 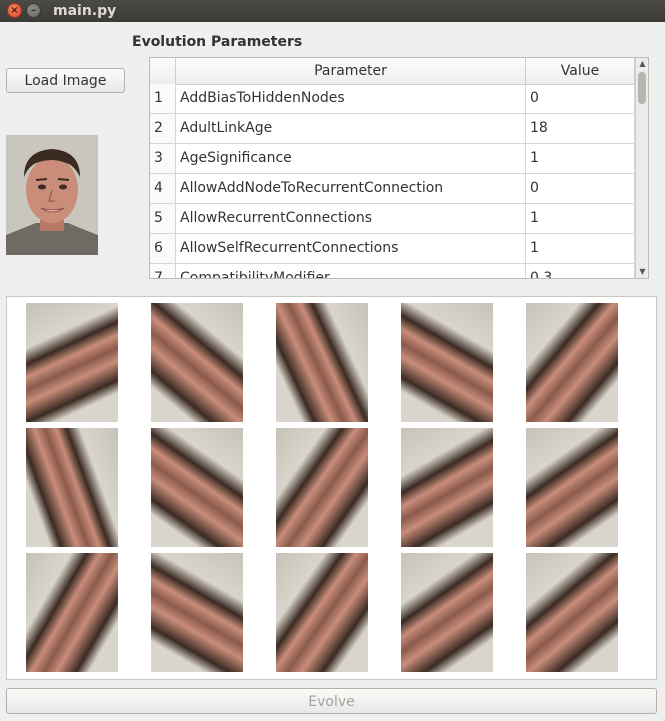 What do you see at coordinates (351, 218) in the screenshot?
I see `parameter-name-cell: AllowRecurrentConnections` at bounding box center [351, 218].